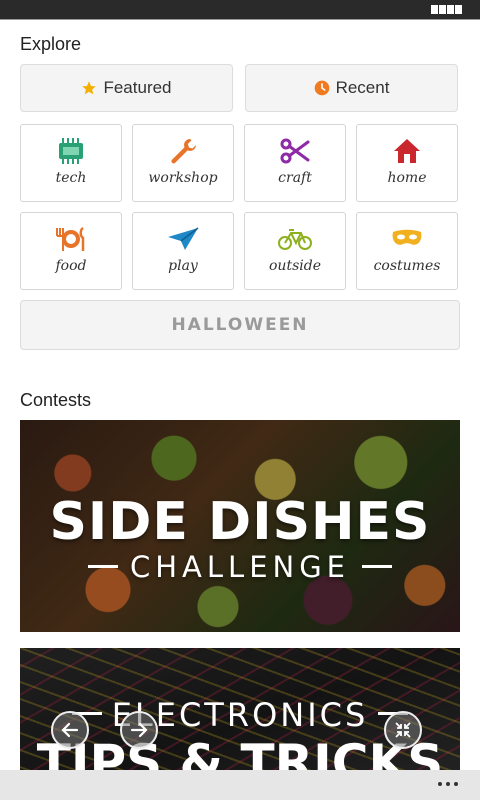 Image resolution: width=480 pixels, height=800 pixels. Describe the element at coordinates (240, 10) in the screenshot. I see `status-bar` at that location.